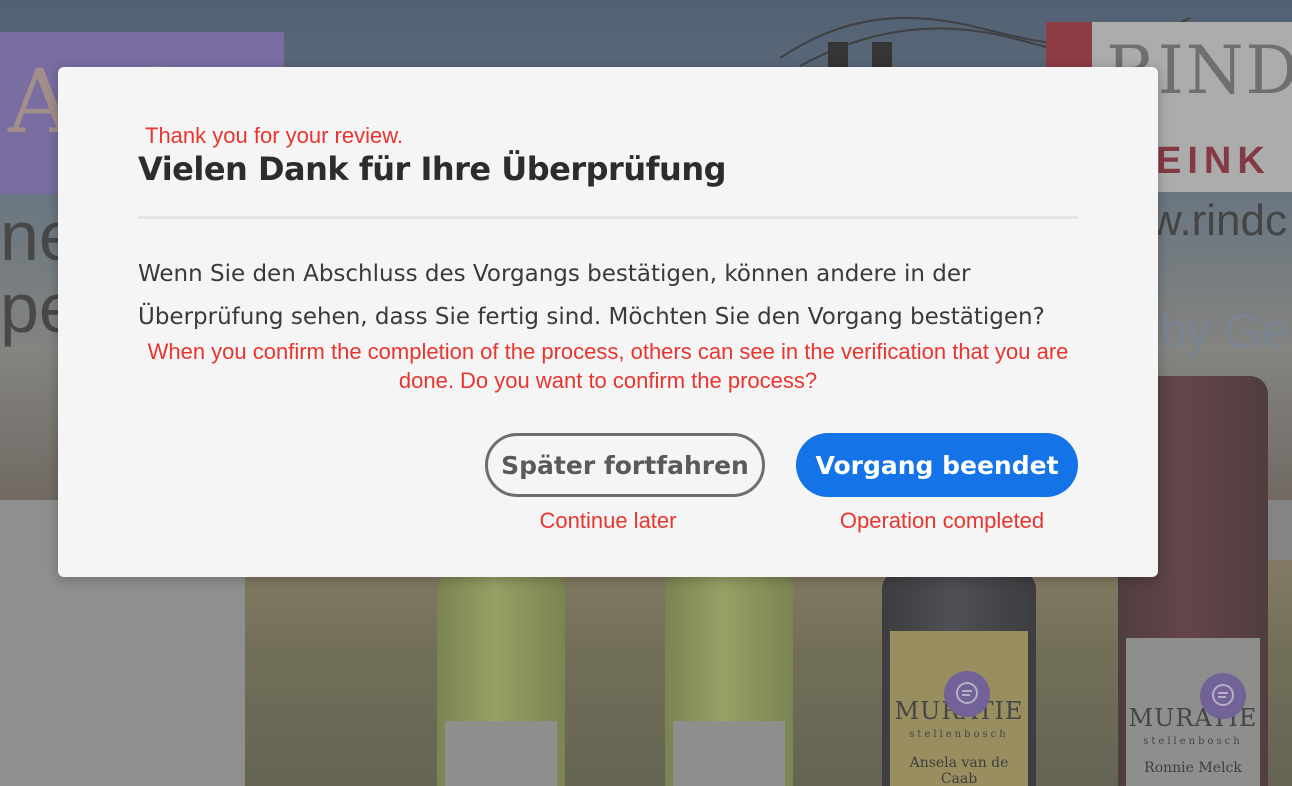  I want to click on annotation-title-translation: Thank you for your review., so click(274, 135).